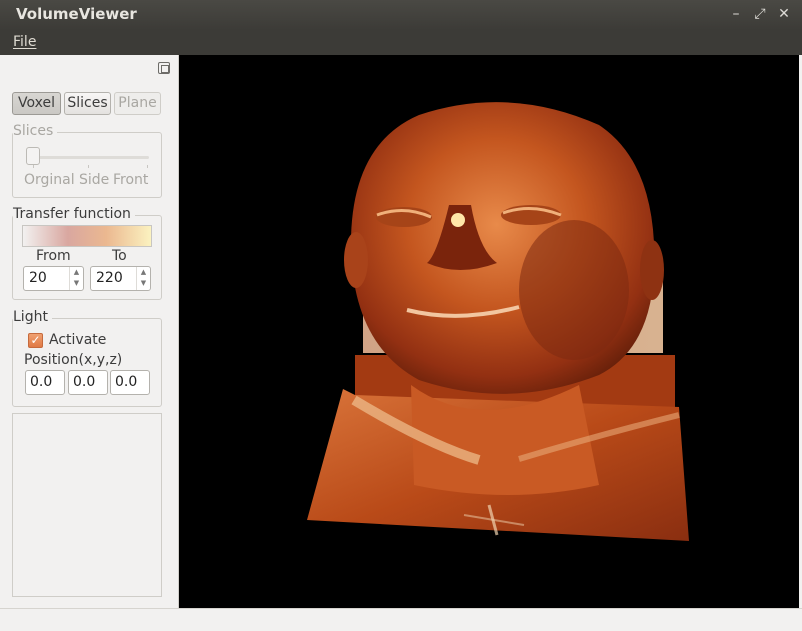  I want to click on slice-label-original: Orginal, so click(49, 180).